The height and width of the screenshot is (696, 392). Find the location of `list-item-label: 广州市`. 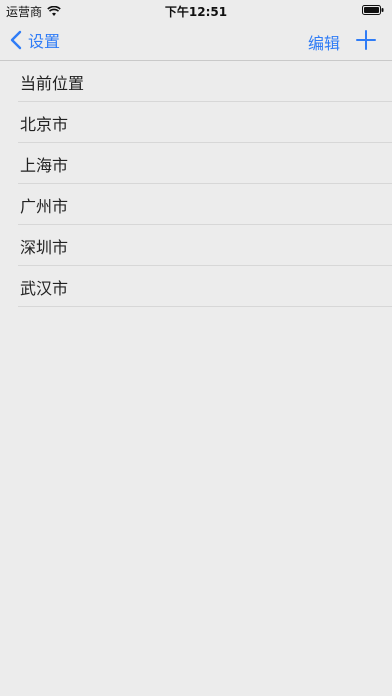

list-item-label: 广州市 is located at coordinates (44, 206).